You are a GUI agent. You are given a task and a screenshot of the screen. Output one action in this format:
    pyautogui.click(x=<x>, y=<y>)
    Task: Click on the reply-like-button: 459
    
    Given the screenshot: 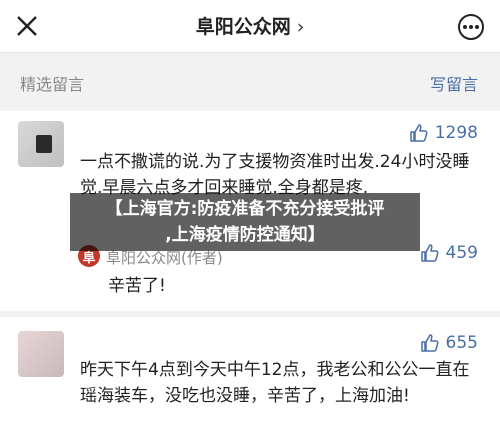 What is the action you would take?
    pyautogui.click(x=449, y=253)
    